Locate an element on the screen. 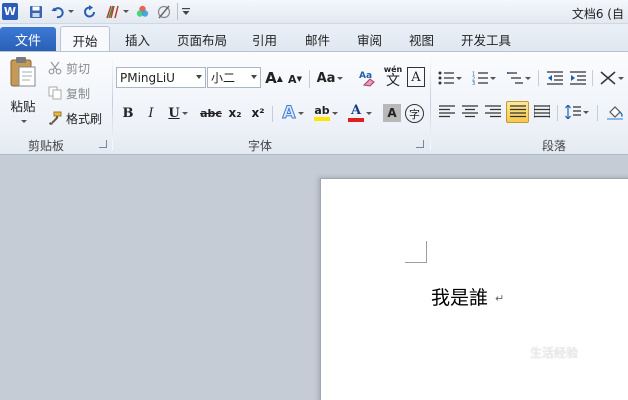 This screenshot has width=628, height=400. format-brush-dropdown-icon is located at coordinates (125, 11).